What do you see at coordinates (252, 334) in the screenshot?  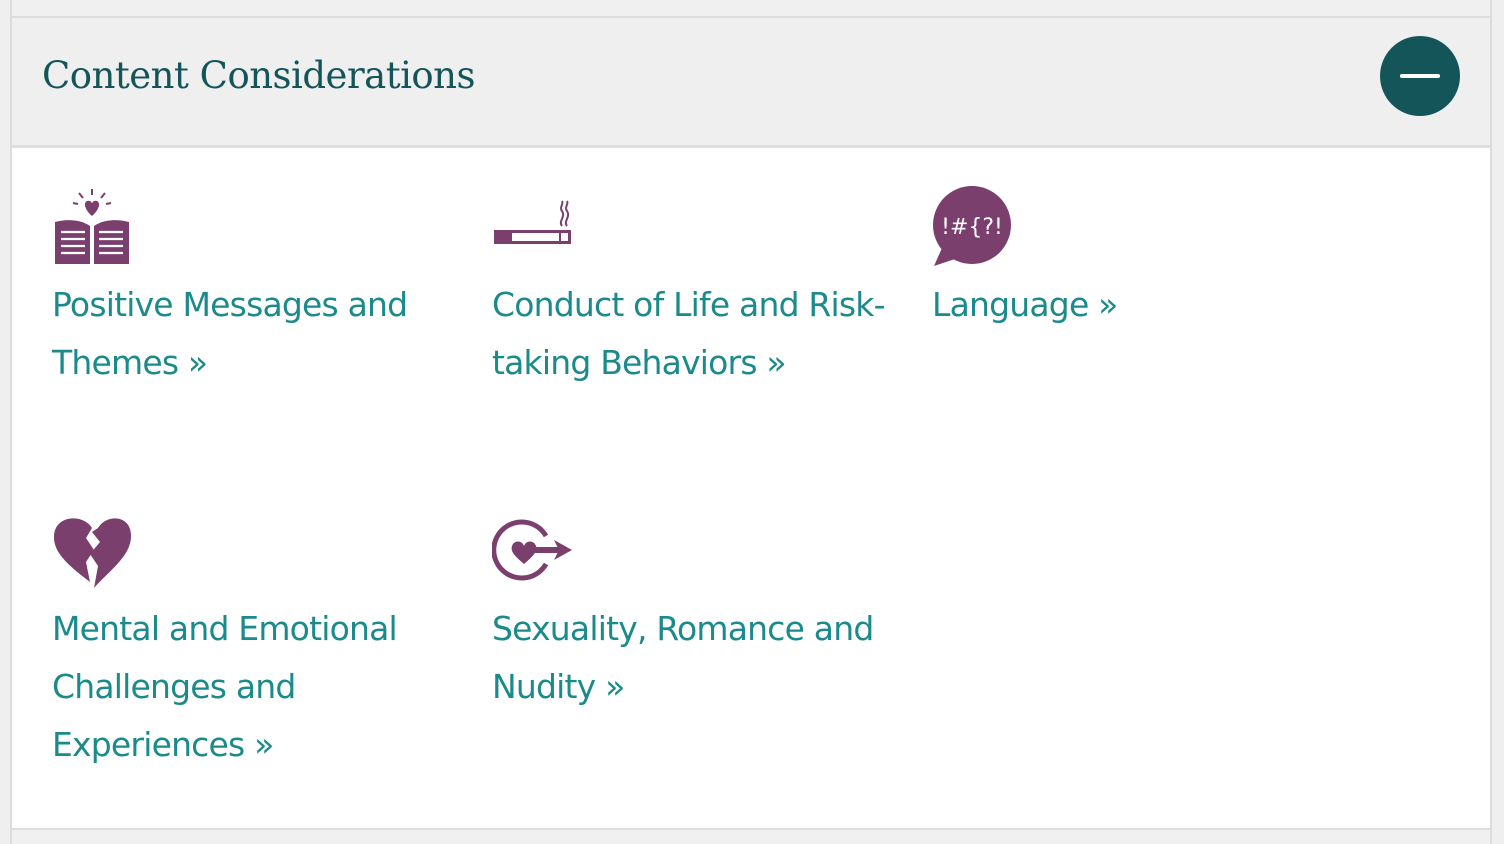 I see `consideration-link: Positive Messages and Themes »` at bounding box center [252, 334].